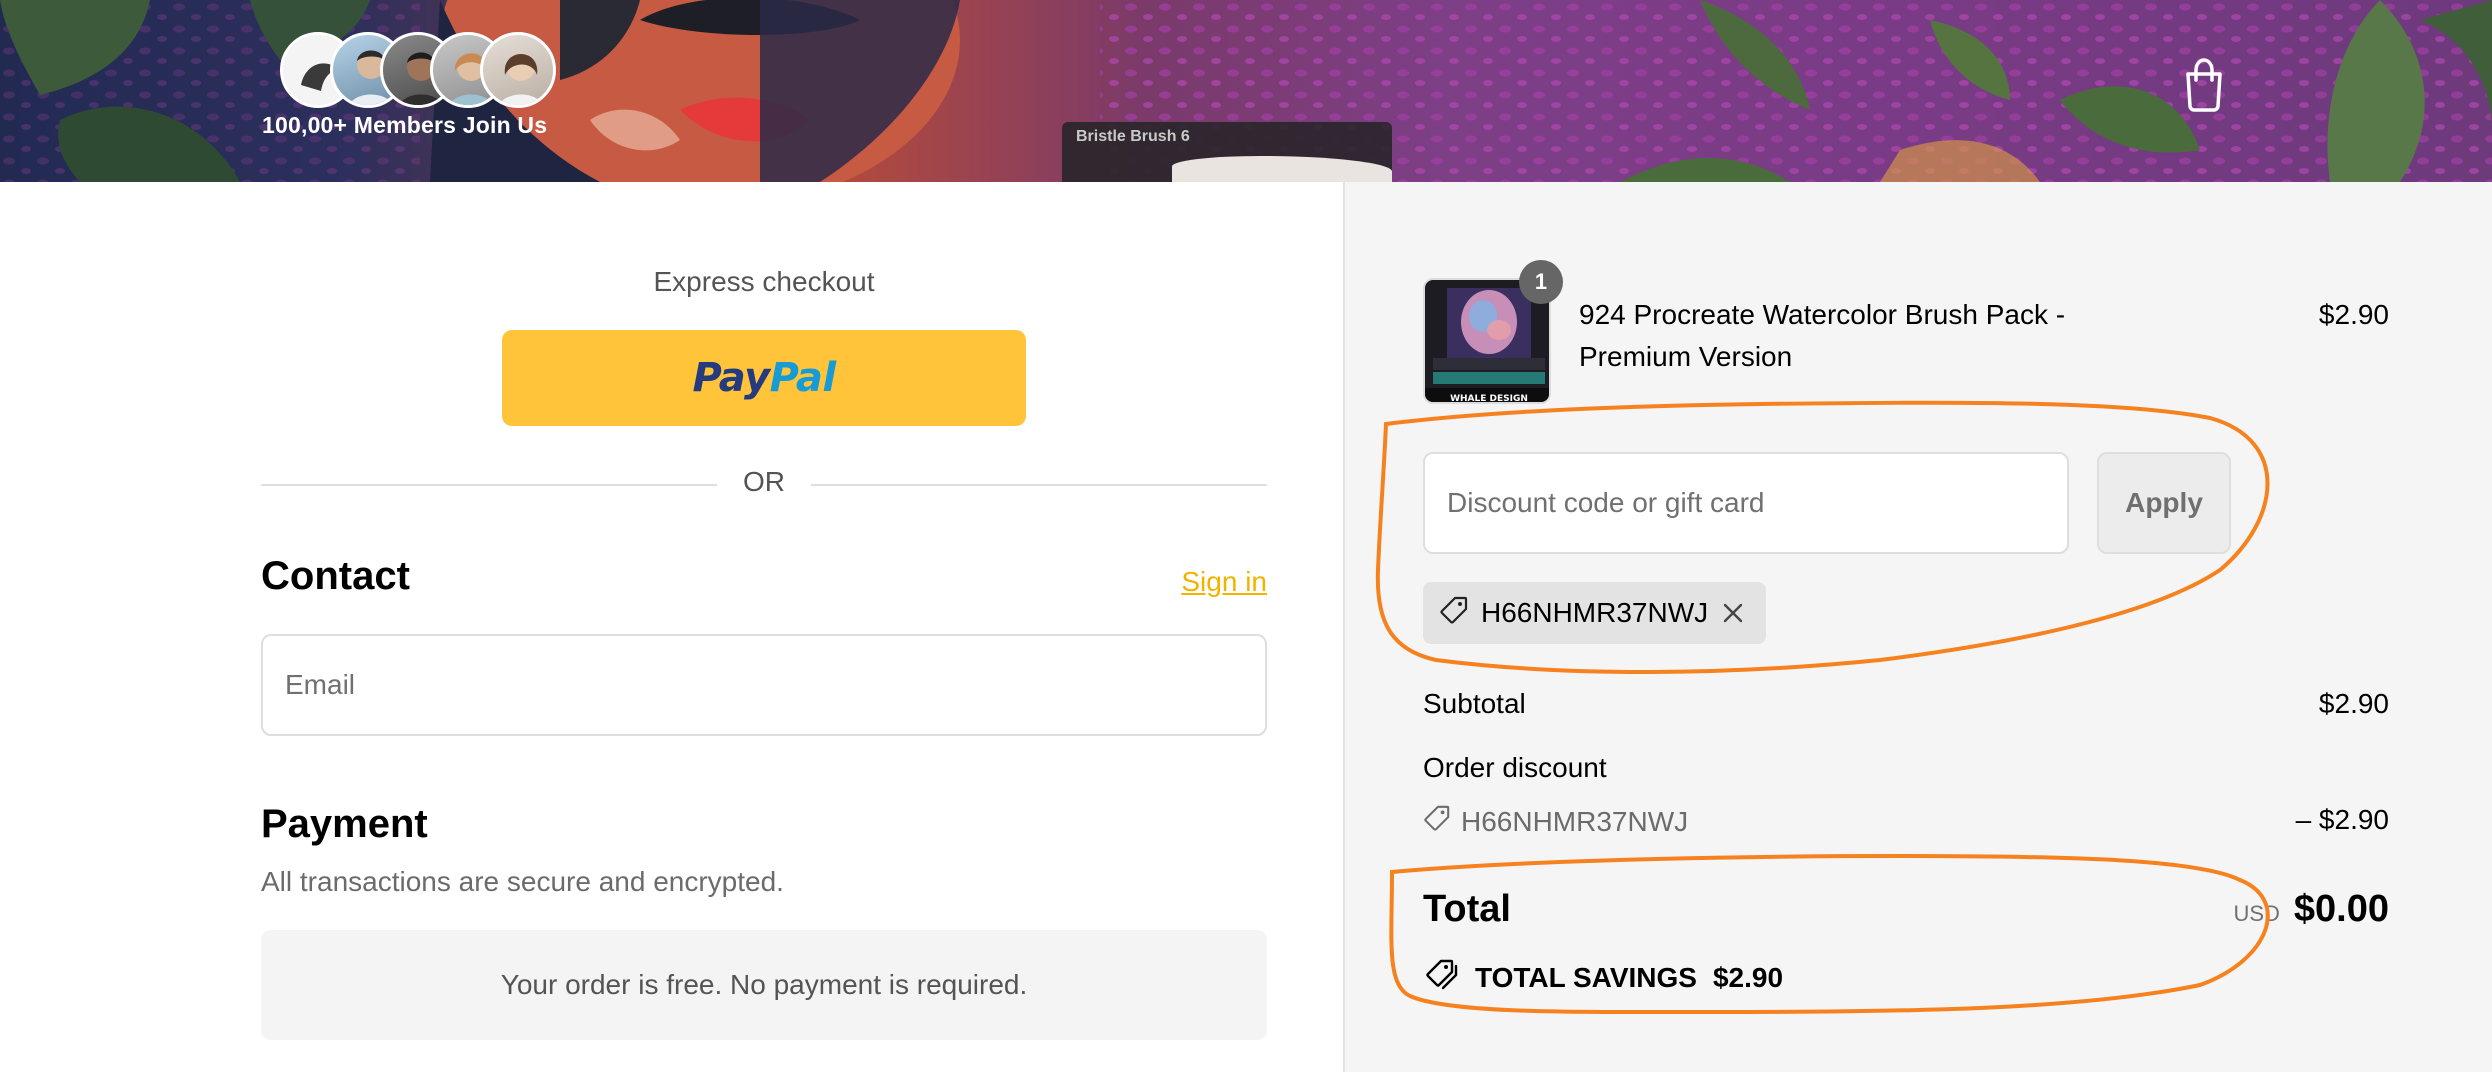 The image size is (2492, 1072). Describe the element at coordinates (420, 70) in the screenshot. I see `member-avatars` at that location.